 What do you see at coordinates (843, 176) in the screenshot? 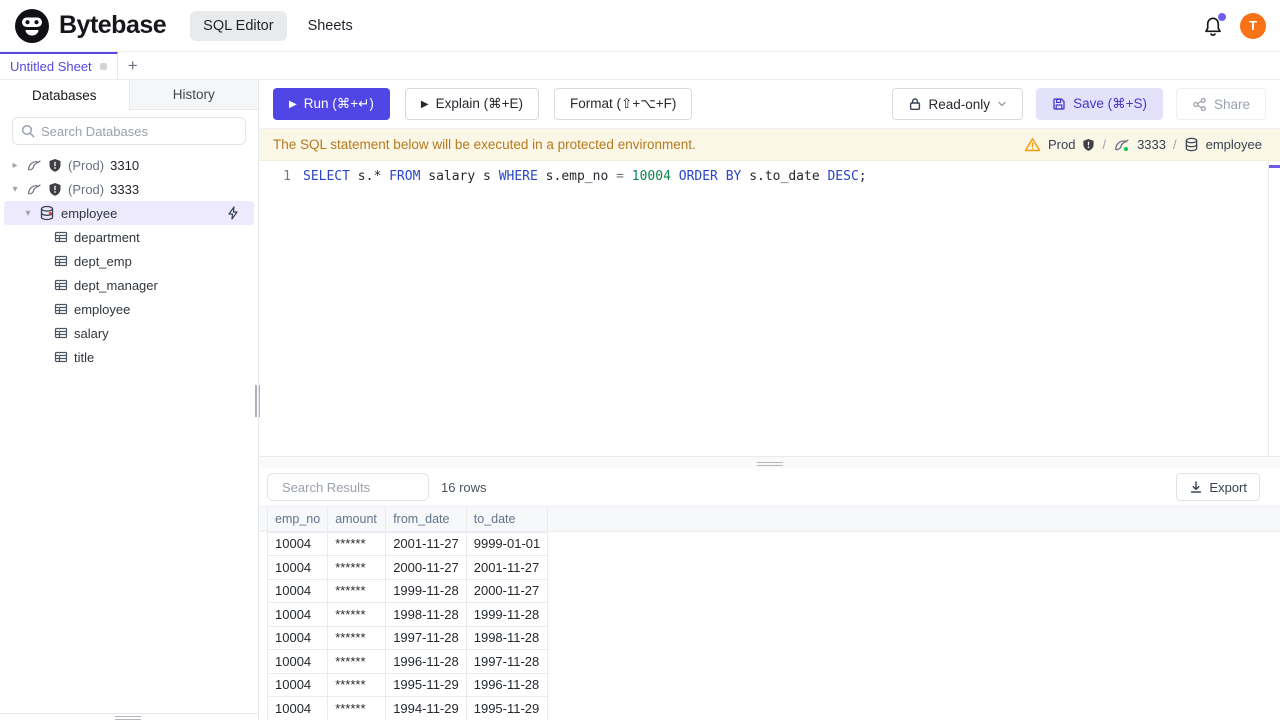
I see `sql-token-keyword: DESC` at bounding box center [843, 176].